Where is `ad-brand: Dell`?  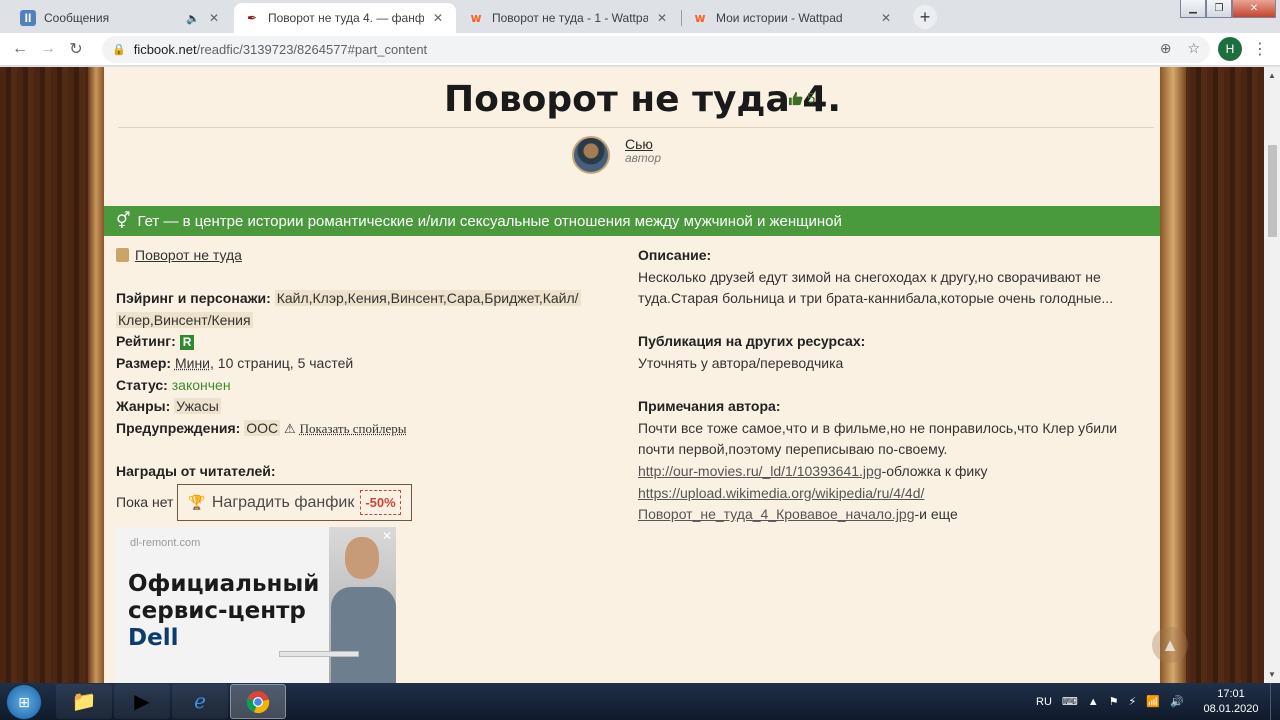
ad-brand: Dell is located at coordinates (153, 638).